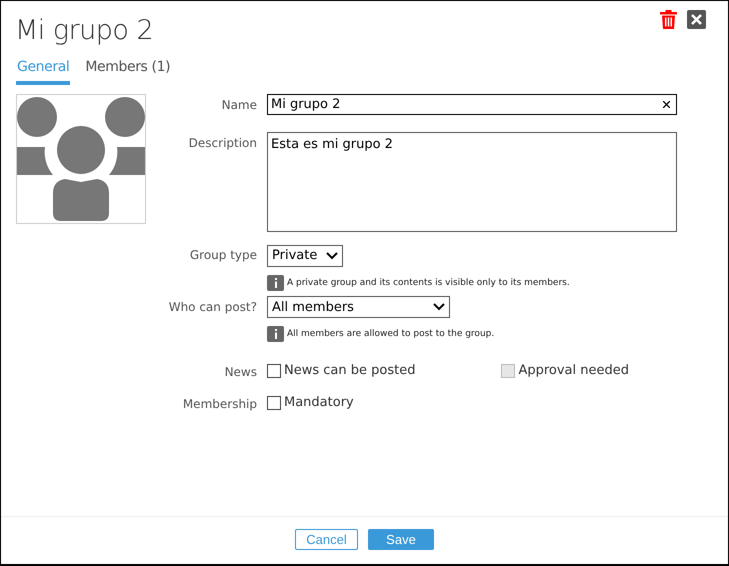  I want to click on info-text: A private group and its contents is visible only to its members., so click(428, 283).